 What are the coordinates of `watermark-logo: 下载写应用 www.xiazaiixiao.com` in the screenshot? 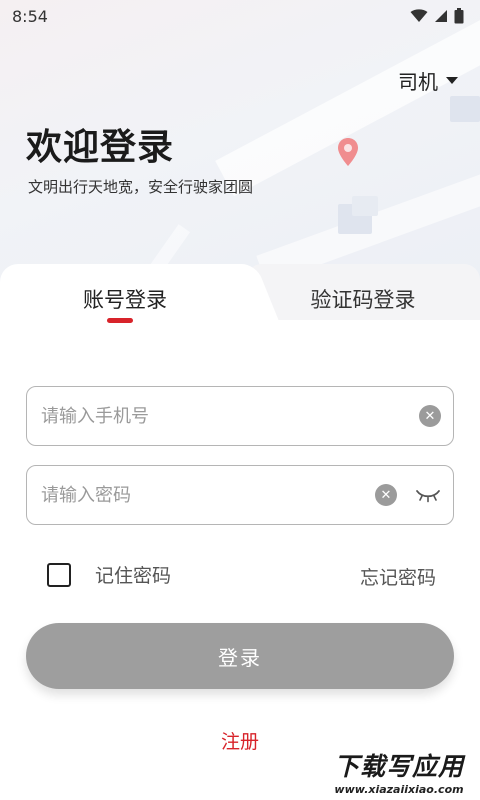 It's located at (399, 771).